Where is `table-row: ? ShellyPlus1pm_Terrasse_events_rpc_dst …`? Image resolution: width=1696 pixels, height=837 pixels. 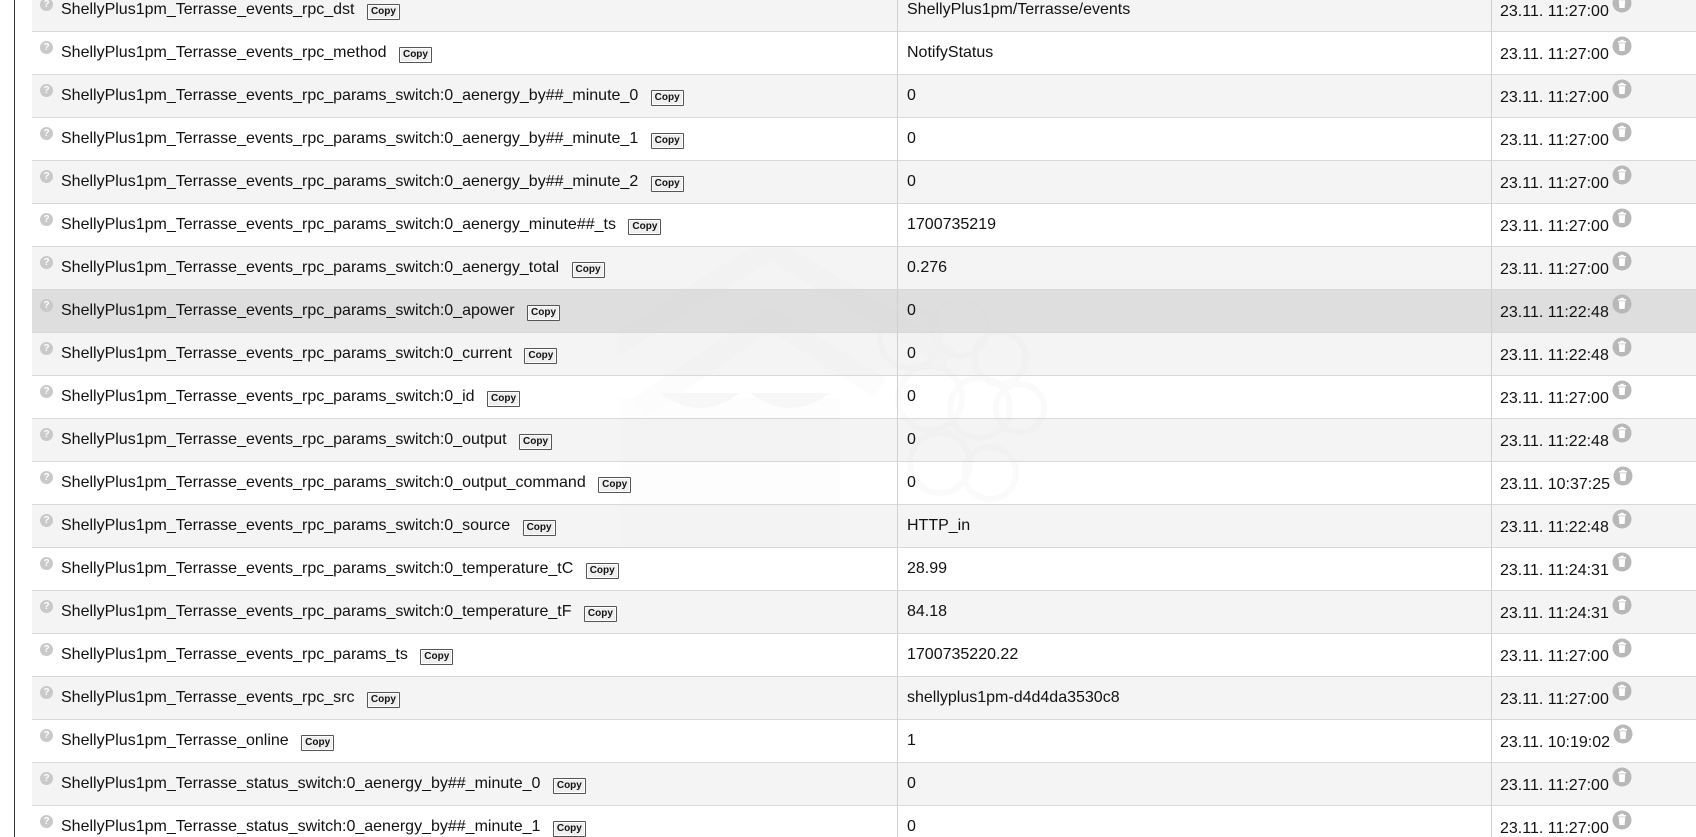
table-row: ? ShellyPlus1pm_Terrasse_events_rpc_dst … is located at coordinates (864, 16).